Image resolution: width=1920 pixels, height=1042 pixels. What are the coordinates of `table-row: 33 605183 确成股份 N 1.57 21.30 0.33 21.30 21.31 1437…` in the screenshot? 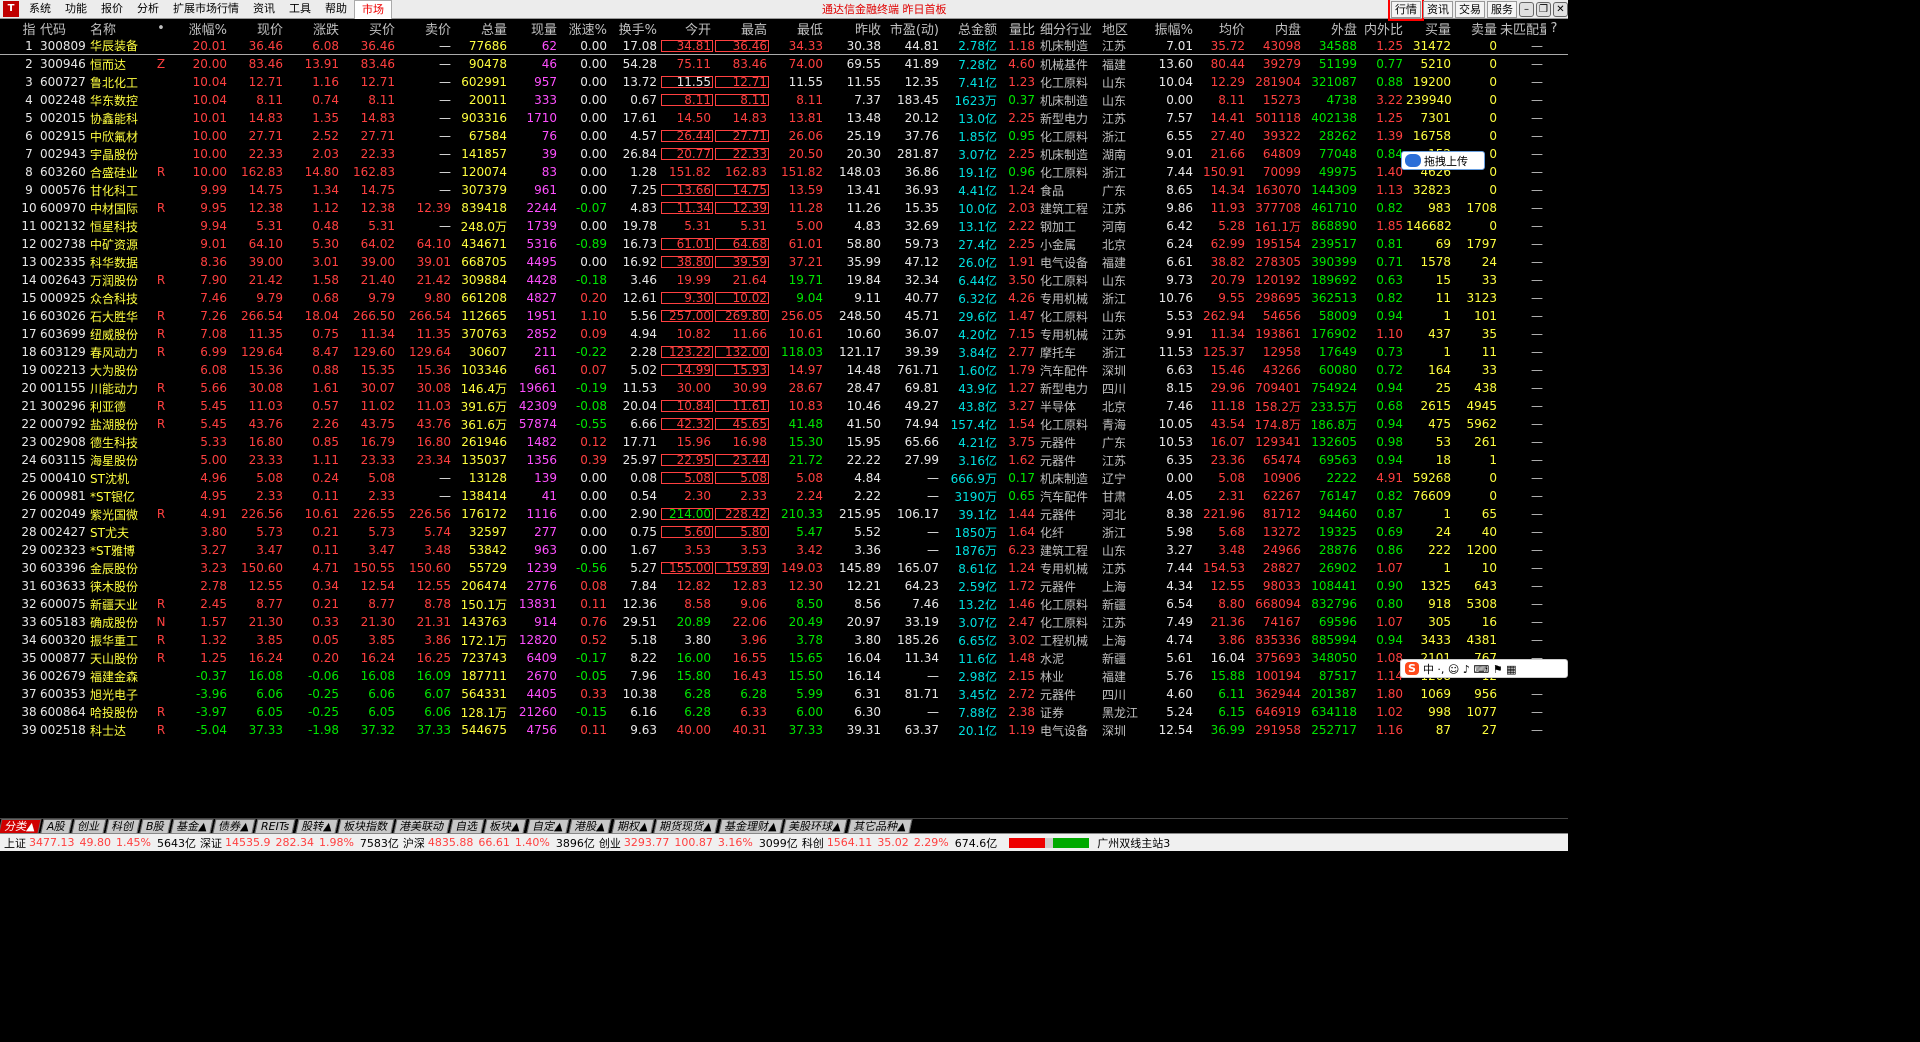 It's located at (784, 622).